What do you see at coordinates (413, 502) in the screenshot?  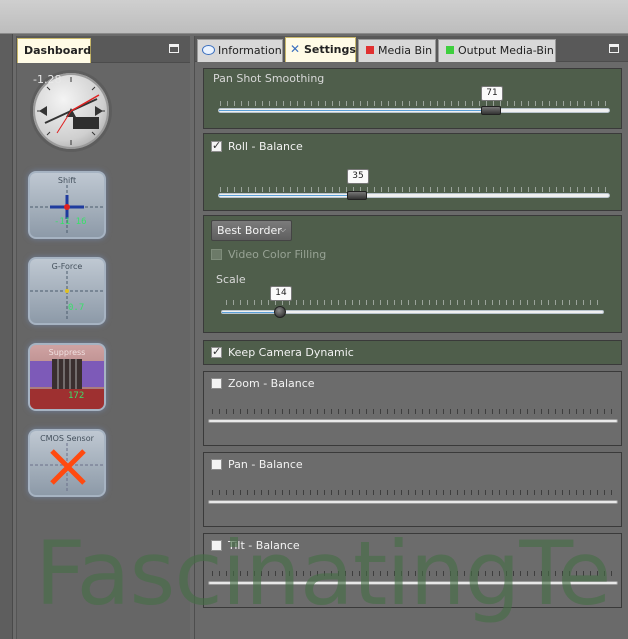 I see `pan-balance-slider-track` at bounding box center [413, 502].